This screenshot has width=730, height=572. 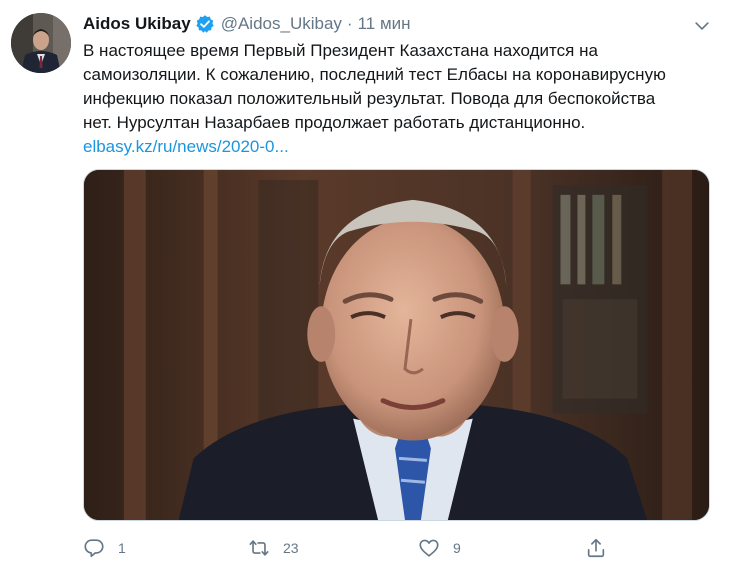 I want to click on more-options-button, so click(x=702, y=26).